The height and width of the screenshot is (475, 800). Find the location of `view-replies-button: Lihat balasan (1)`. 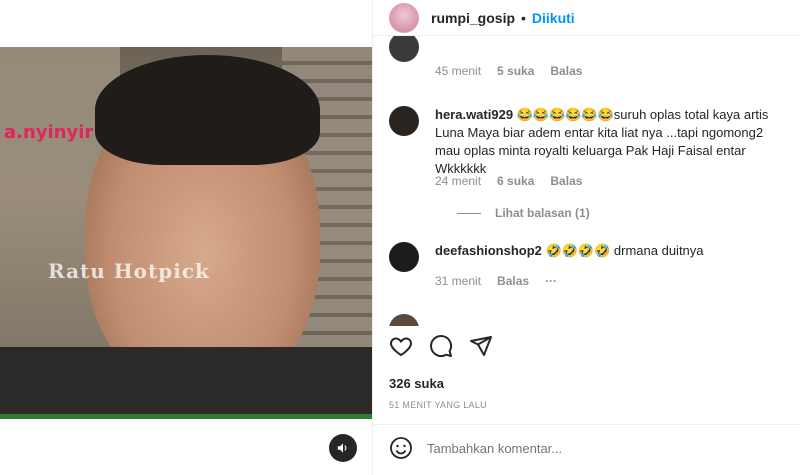

view-replies-button: Lihat balasan (1) is located at coordinates (523, 213).